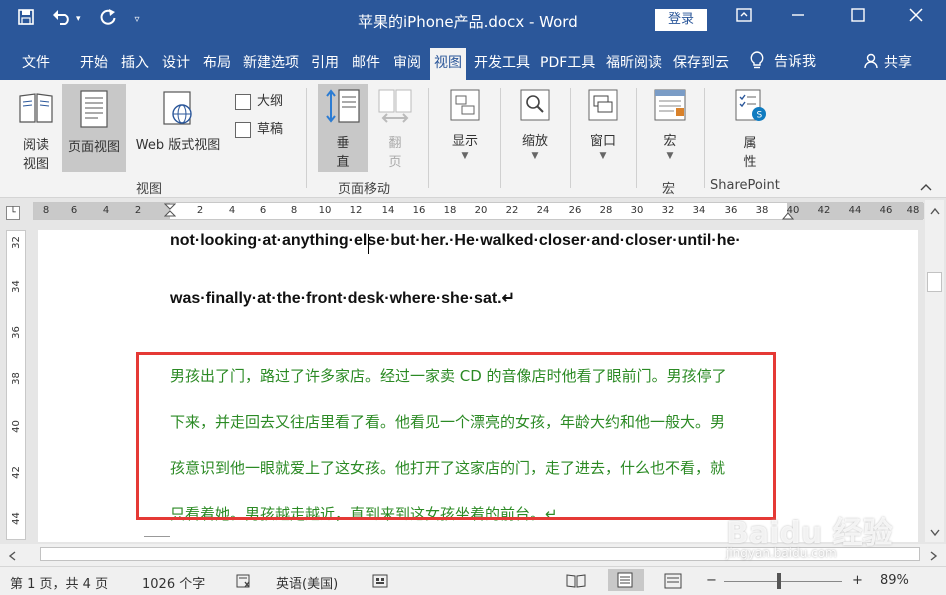  Describe the element at coordinates (464, 141) in the screenshot. I see `show-label: 显示` at that location.